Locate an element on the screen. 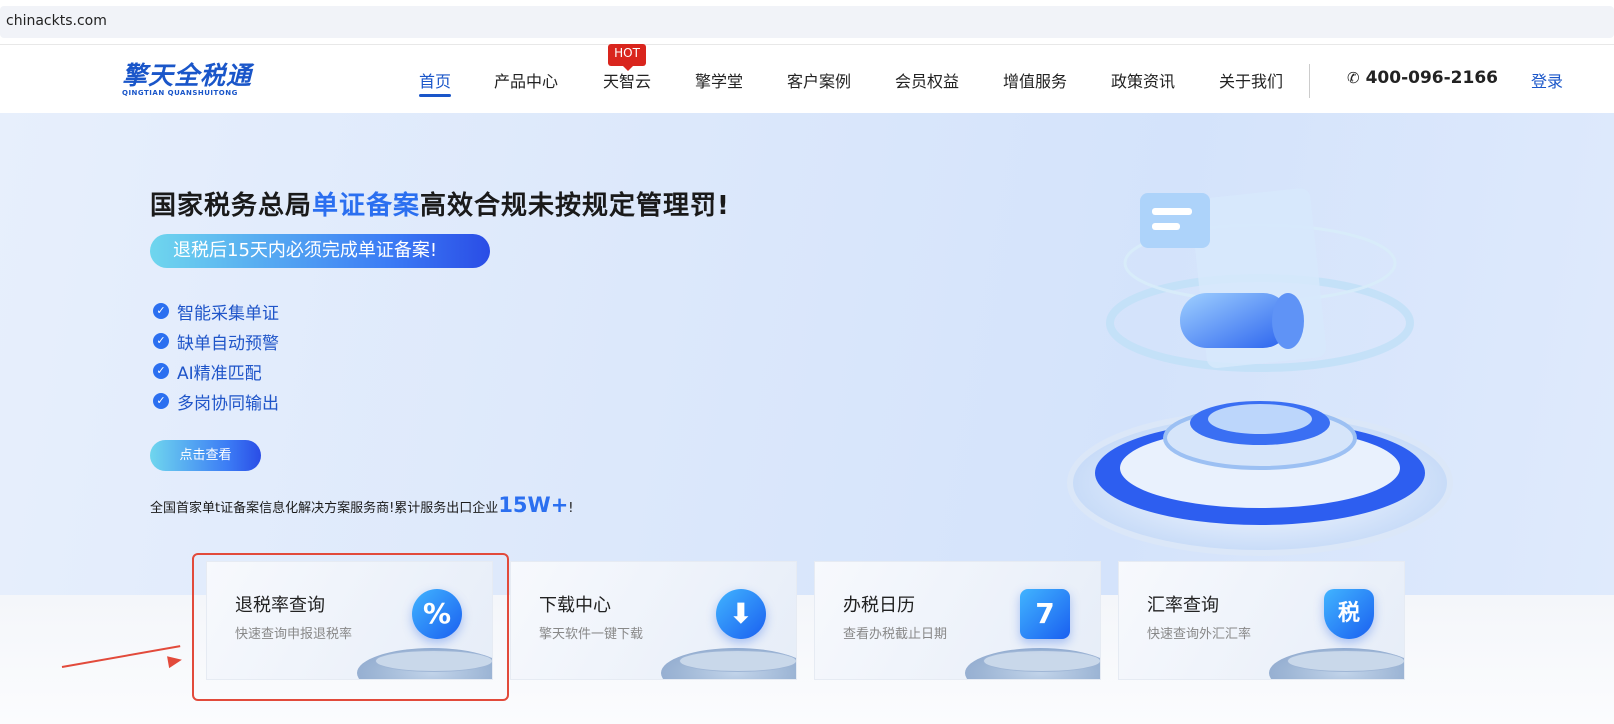 This screenshot has height=724, width=1614. card-tax-calendar: 办税日历 查看办税截止日期 7 is located at coordinates (957, 620).